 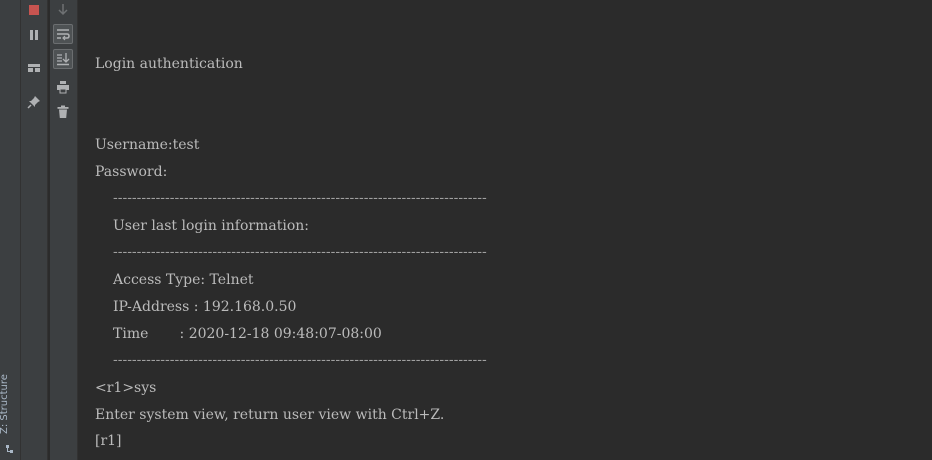 What do you see at coordinates (34, 230) in the screenshot?
I see `run-toolbar-left` at bounding box center [34, 230].